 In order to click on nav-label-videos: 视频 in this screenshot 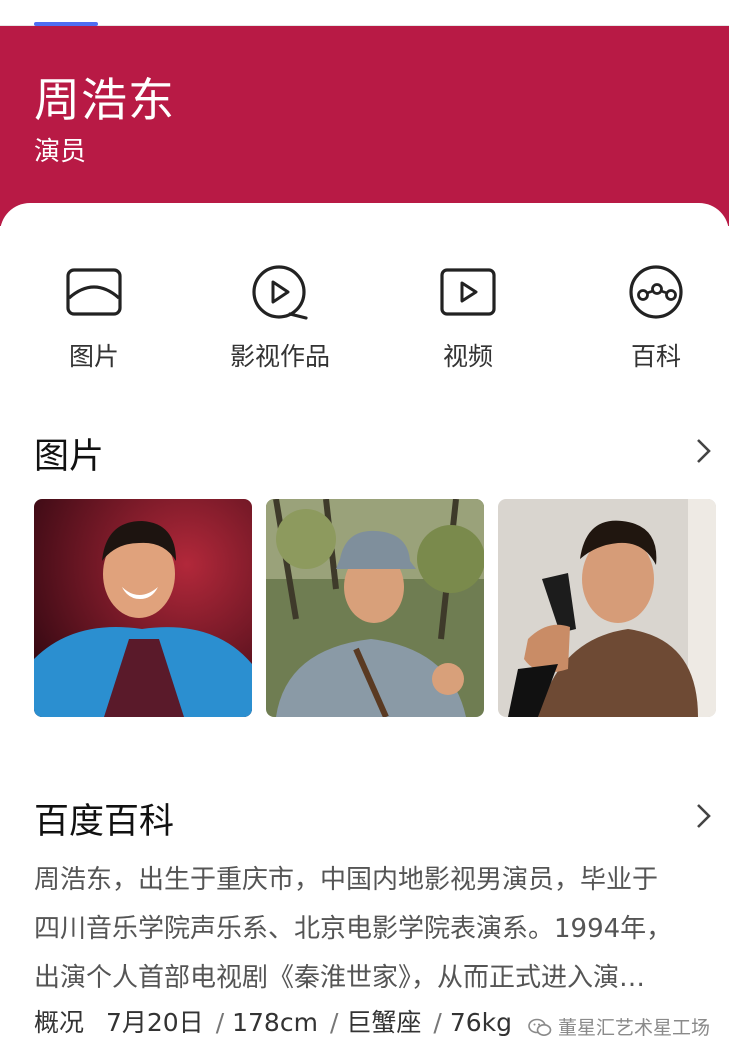, I will do `click(467, 356)`.